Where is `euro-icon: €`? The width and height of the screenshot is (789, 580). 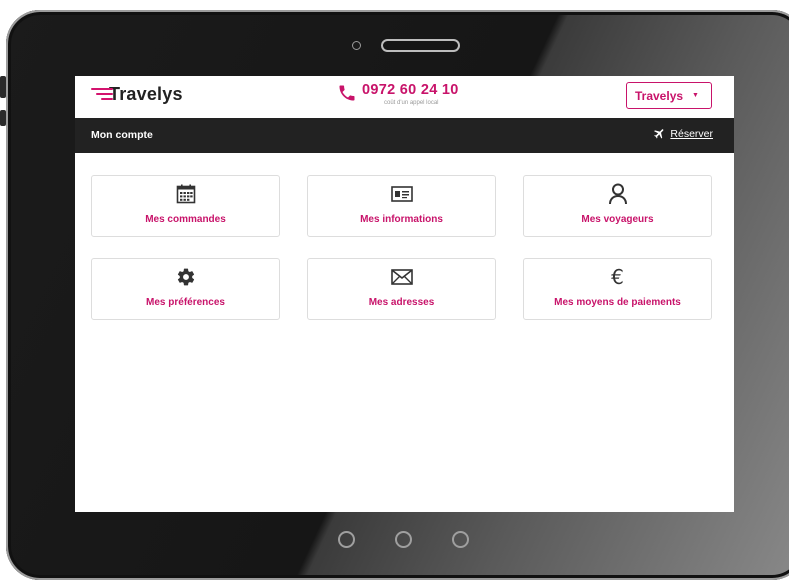 euro-icon: € is located at coordinates (617, 277).